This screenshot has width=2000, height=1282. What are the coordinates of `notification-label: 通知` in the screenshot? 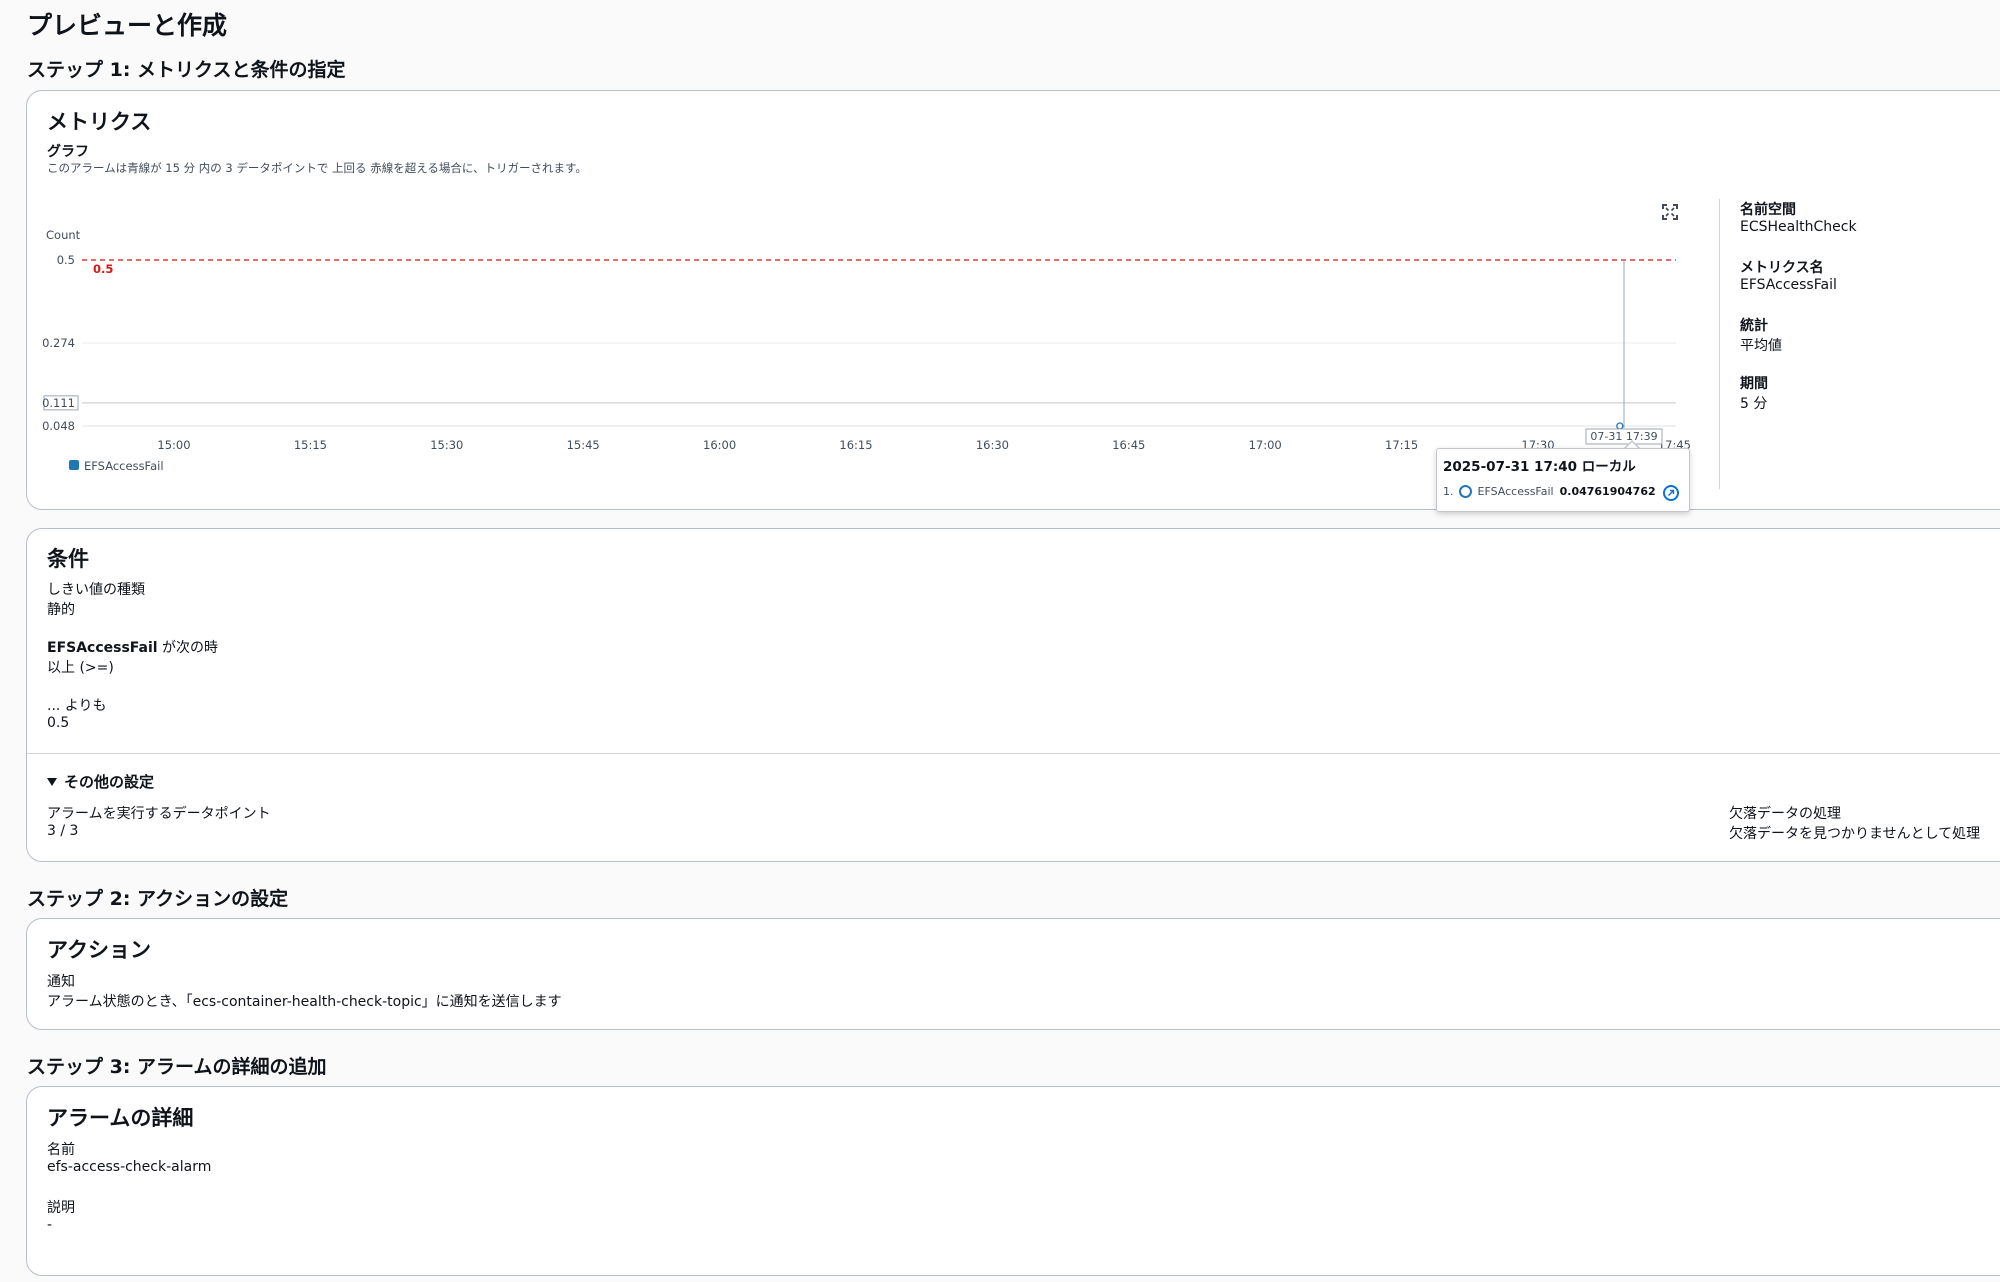 It's located at (61, 982).